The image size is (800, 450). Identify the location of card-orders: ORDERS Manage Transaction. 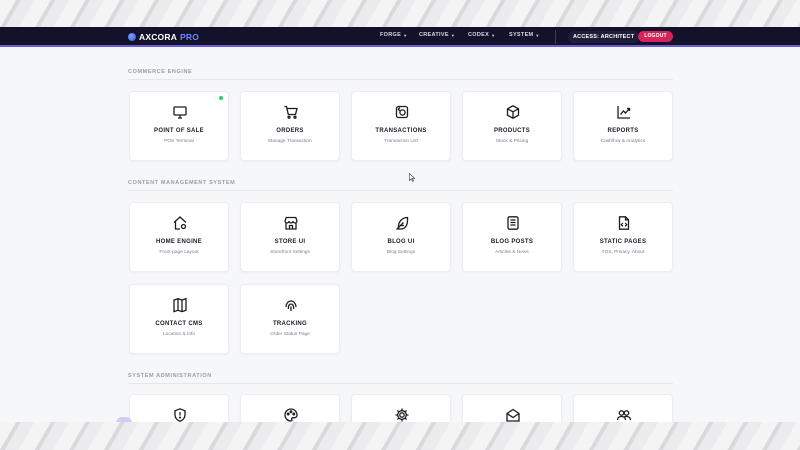
(290, 126).